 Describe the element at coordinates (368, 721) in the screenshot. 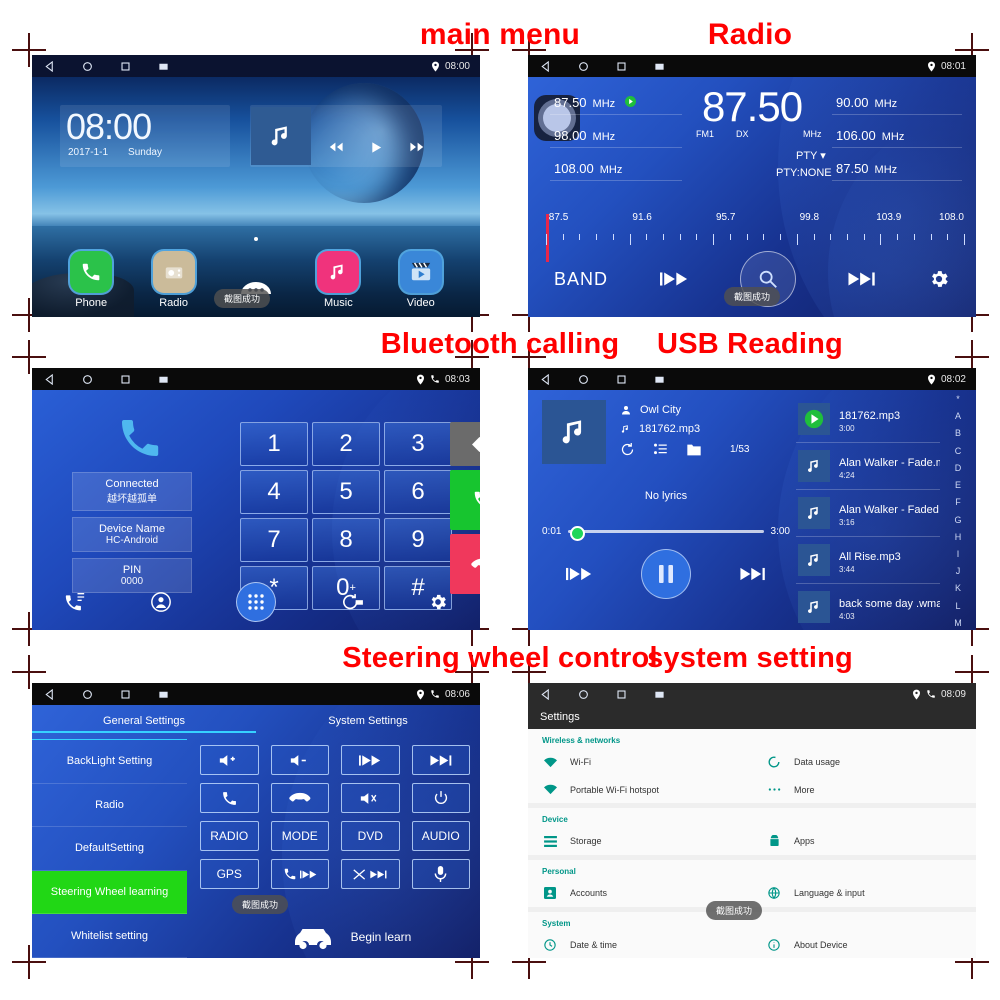

I see `tab-system-settings: System Settings` at that location.